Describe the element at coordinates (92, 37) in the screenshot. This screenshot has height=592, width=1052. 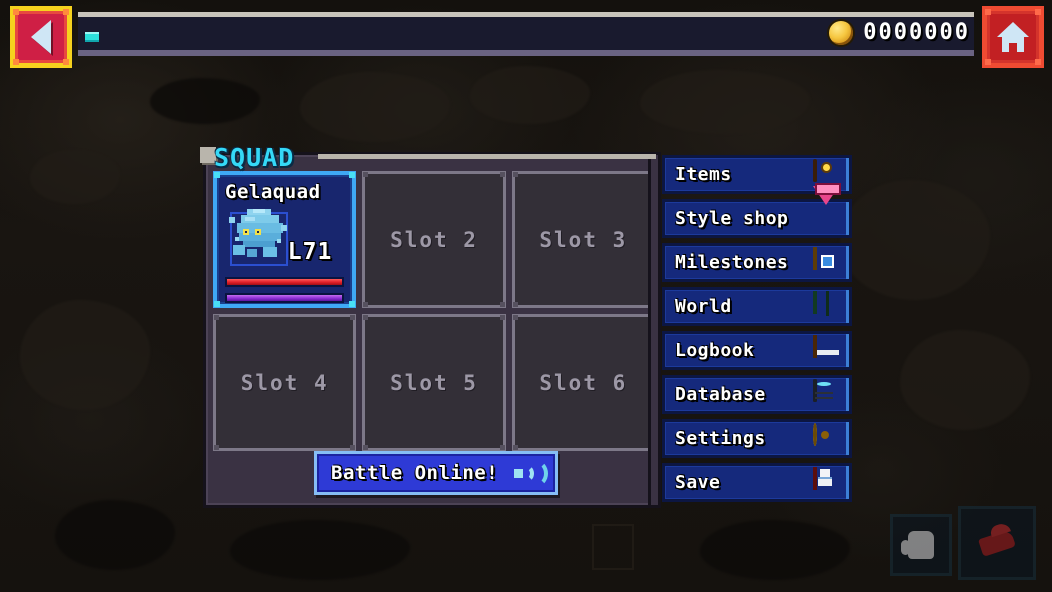
I see `status-indicator` at that location.